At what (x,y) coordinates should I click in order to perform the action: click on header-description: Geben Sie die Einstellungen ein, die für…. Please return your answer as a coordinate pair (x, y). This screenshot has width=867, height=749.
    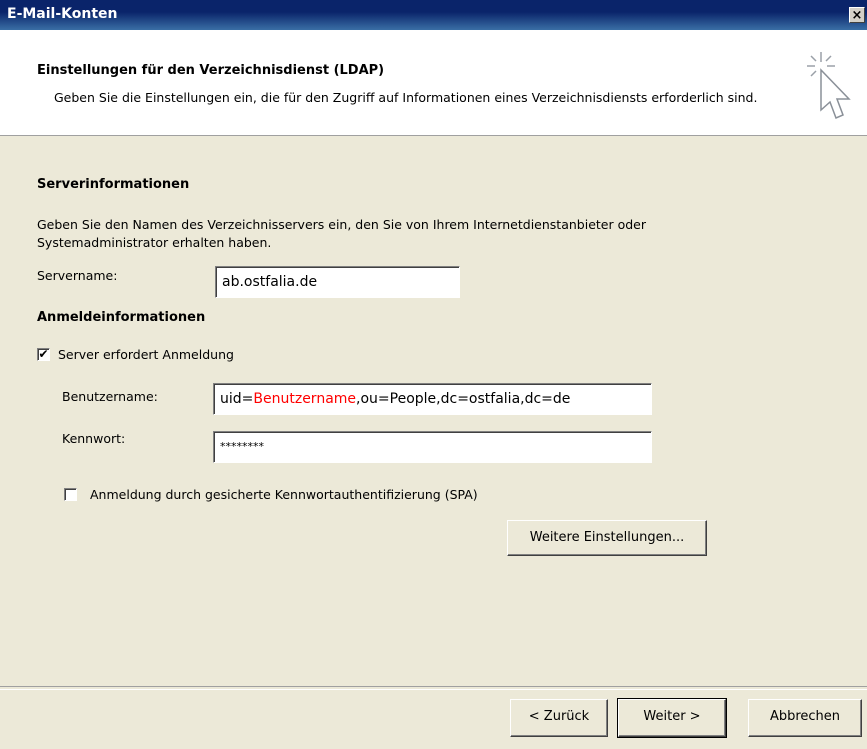
    Looking at the image, I should click on (406, 97).